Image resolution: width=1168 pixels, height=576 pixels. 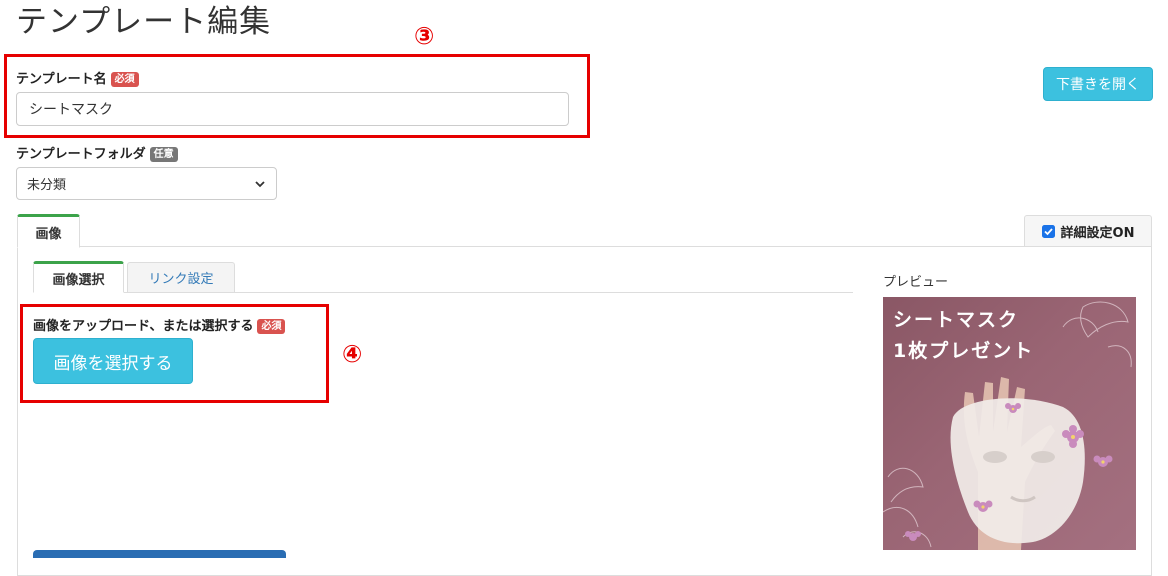 I want to click on tab-image-select-label: 画像選択, so click(x=78, y=280).